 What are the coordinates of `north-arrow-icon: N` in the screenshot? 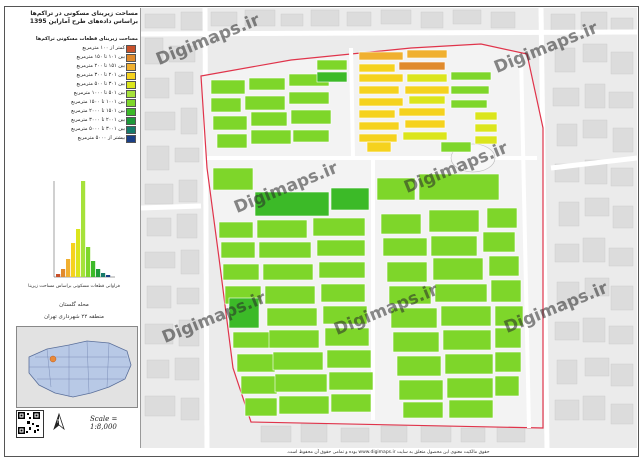 It's located at (59, 421).